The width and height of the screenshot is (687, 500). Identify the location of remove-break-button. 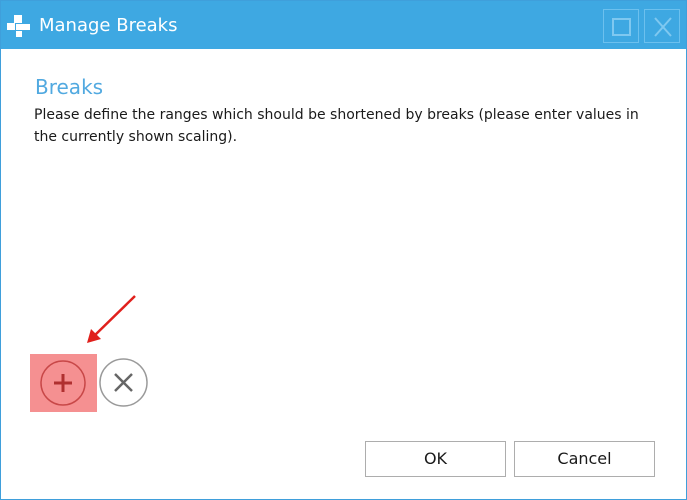
(123, 382).